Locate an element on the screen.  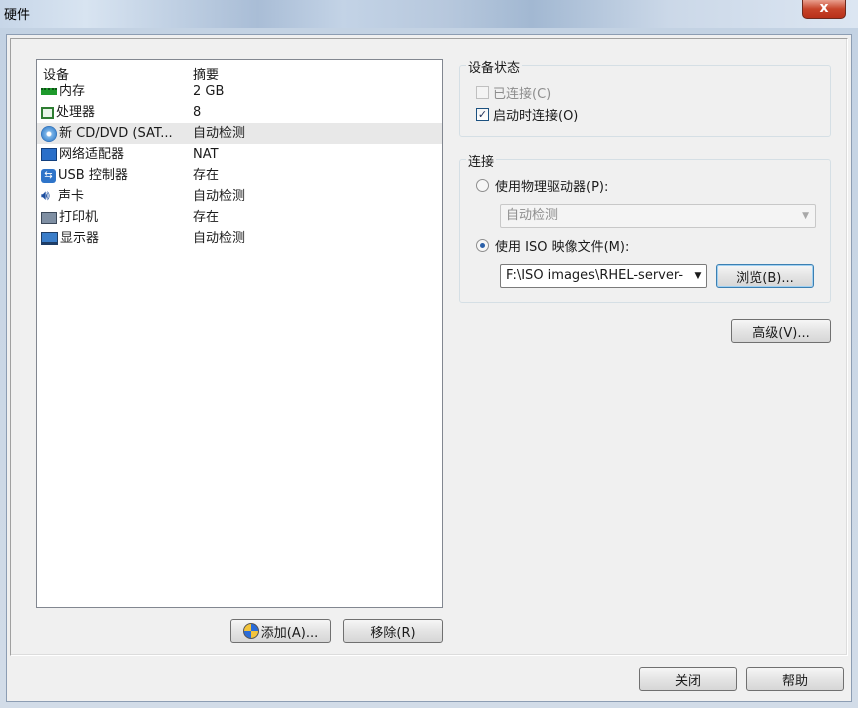
connect-on-start-checkbox: ✓ 启动时连接(O) is located at coordinates (527, 114).